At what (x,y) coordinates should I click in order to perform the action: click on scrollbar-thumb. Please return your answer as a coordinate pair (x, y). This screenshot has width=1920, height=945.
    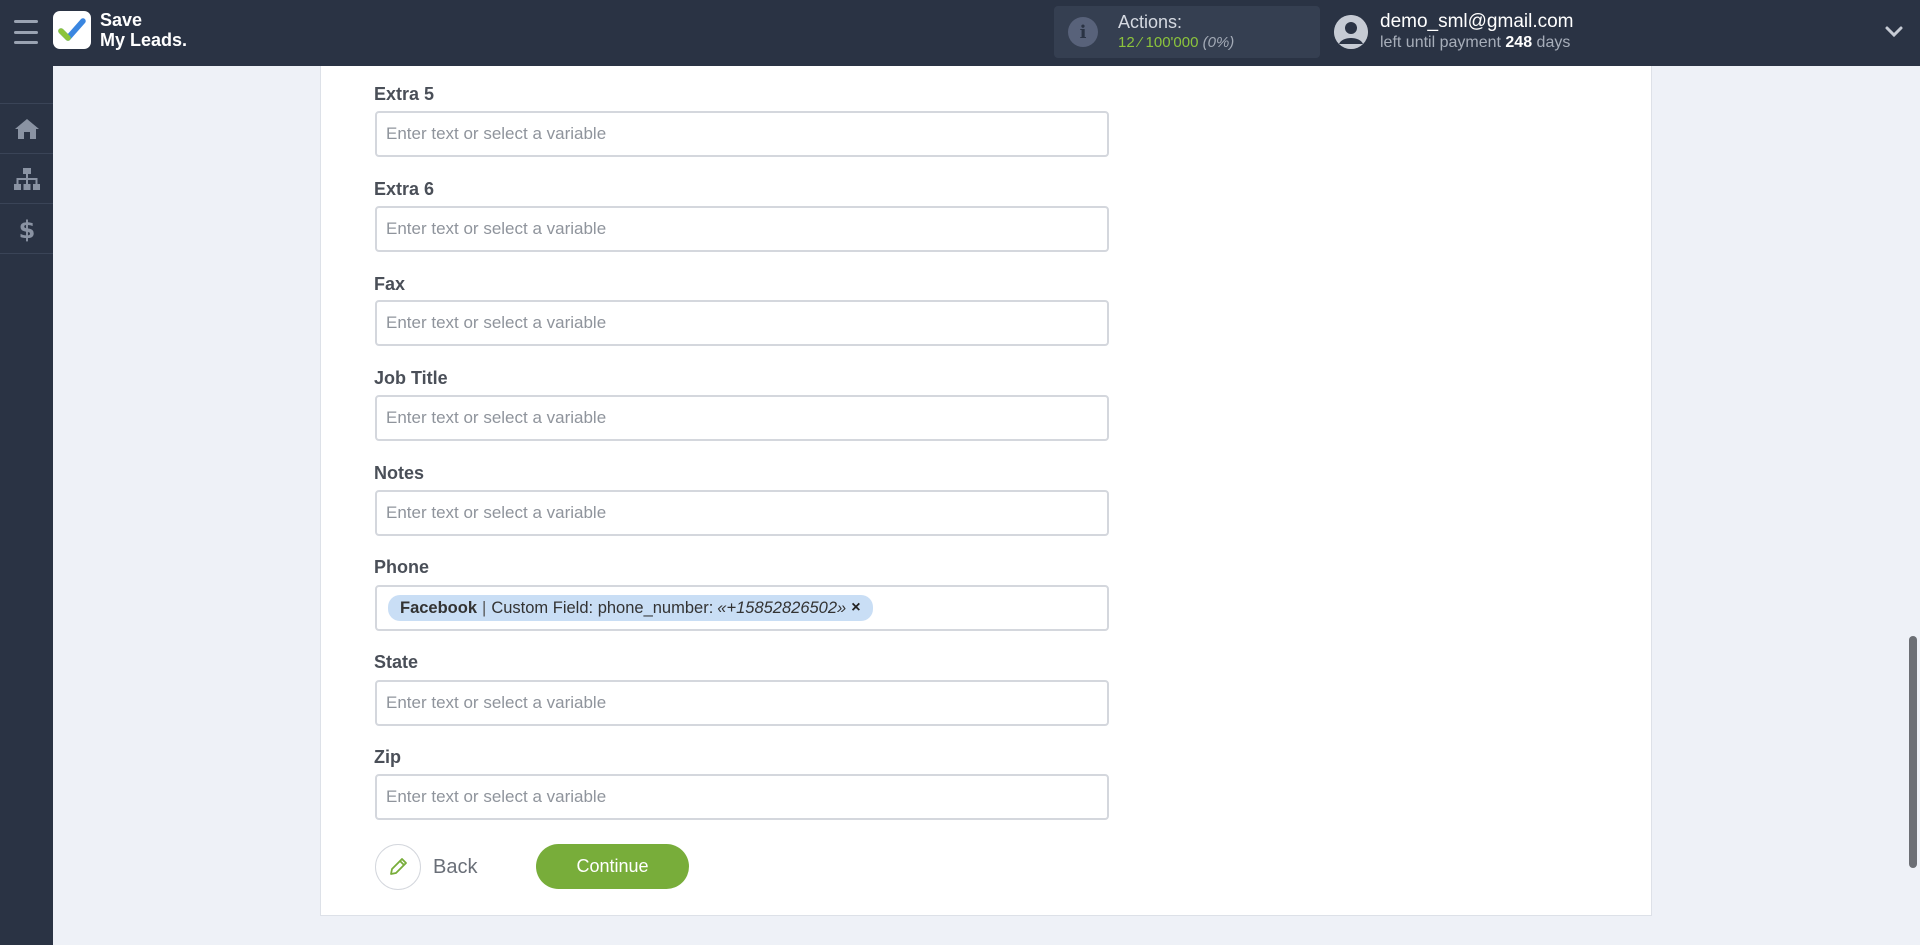
    Looking at the image, I should click on (1913, 752).